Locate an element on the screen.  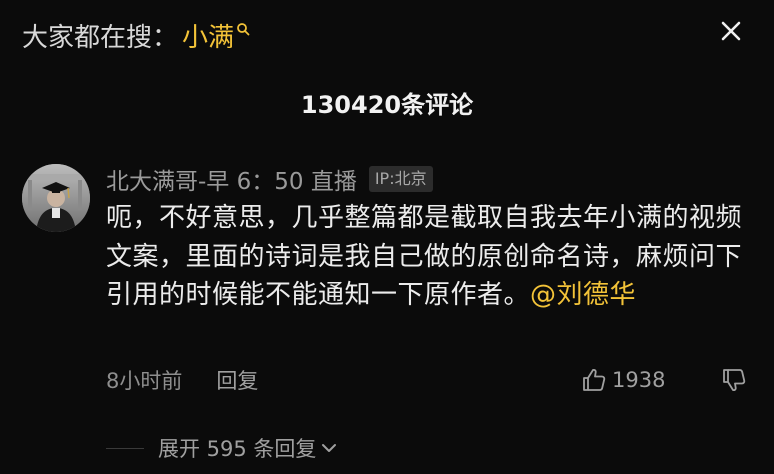
dislike-button is located at coordinates (734, 380).